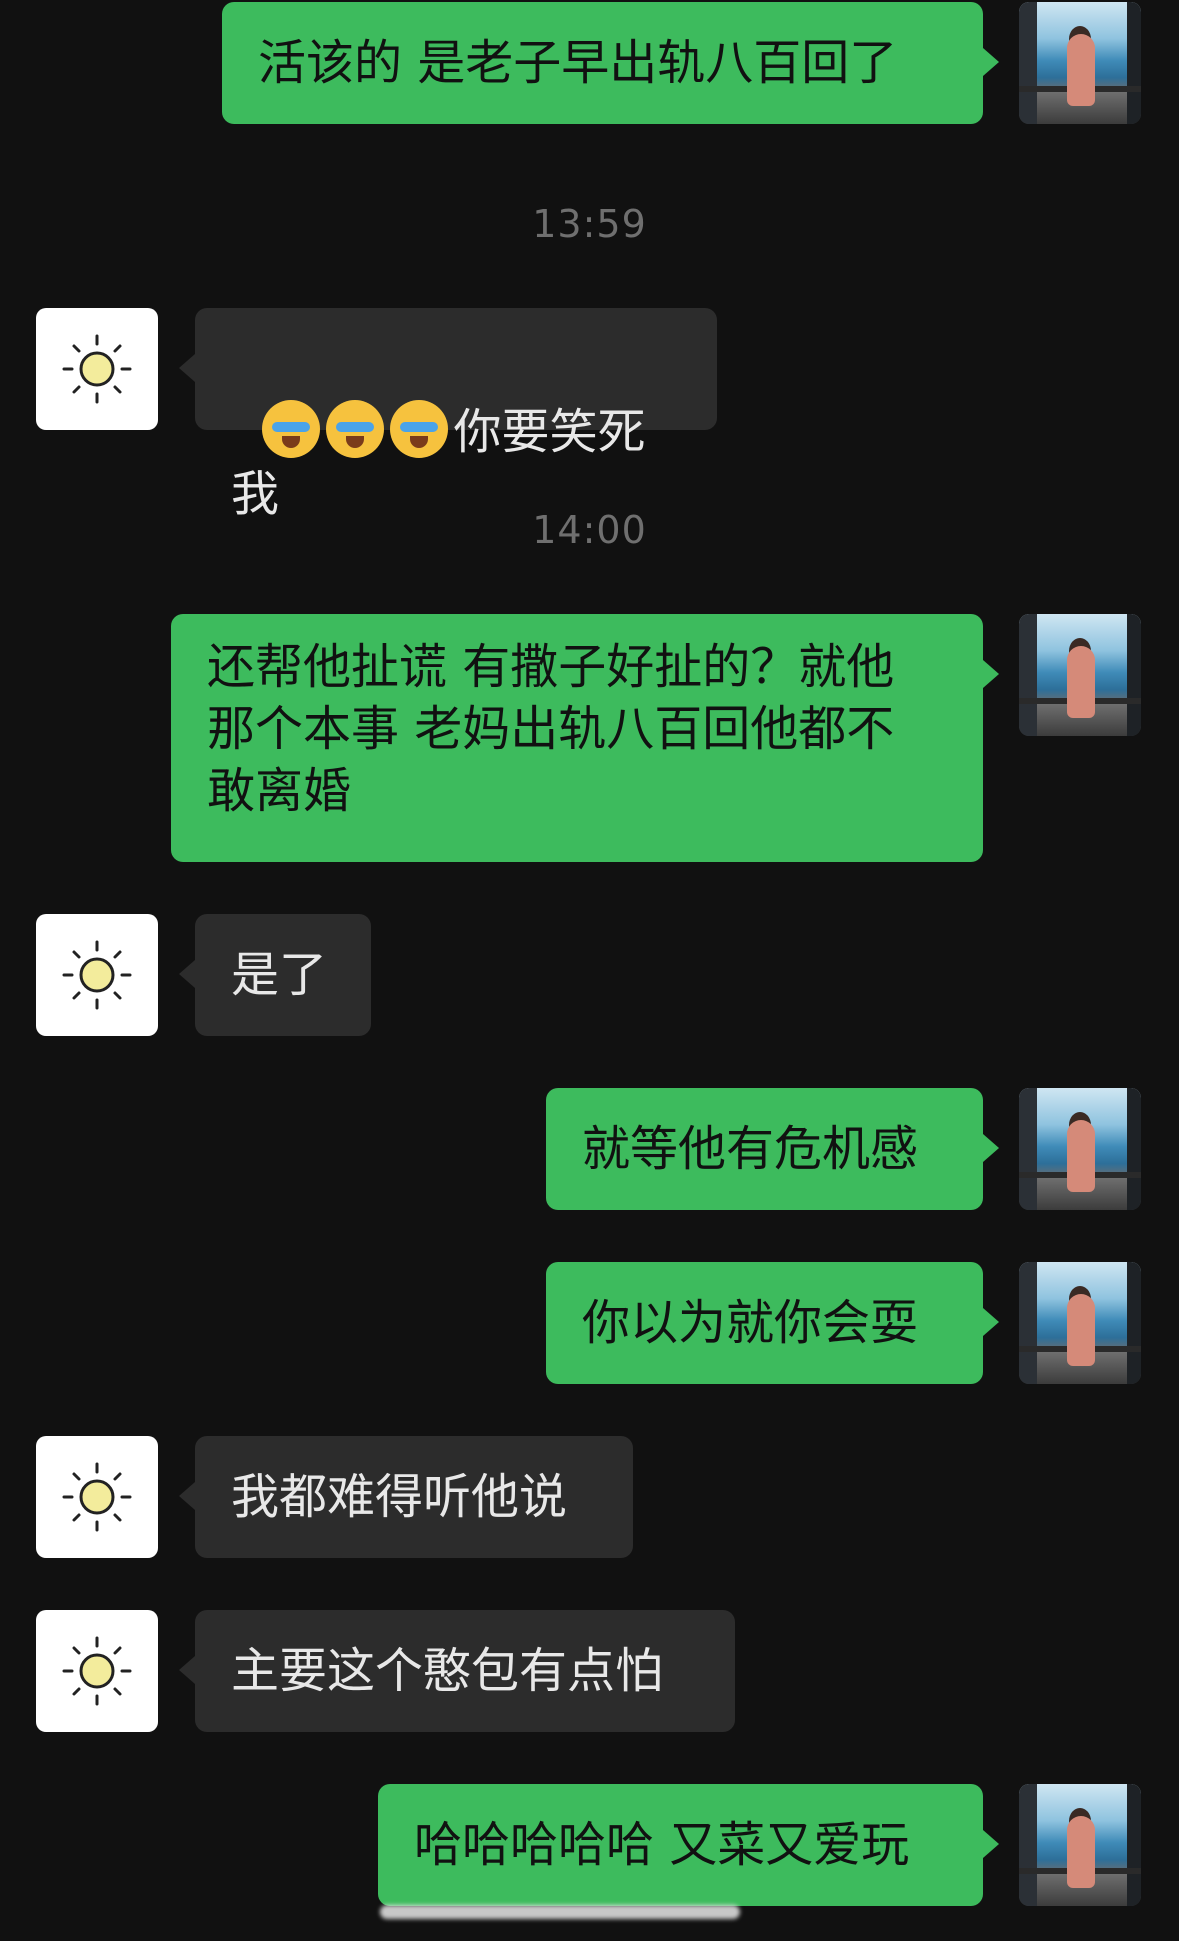 This screenshot has height=1941, width=1179. What do you see at coordinates (772, 1323) in the screenshot?
I see `outgoing-message-bubble: 你以为就你会耍` at bounding box center [772, 1323].